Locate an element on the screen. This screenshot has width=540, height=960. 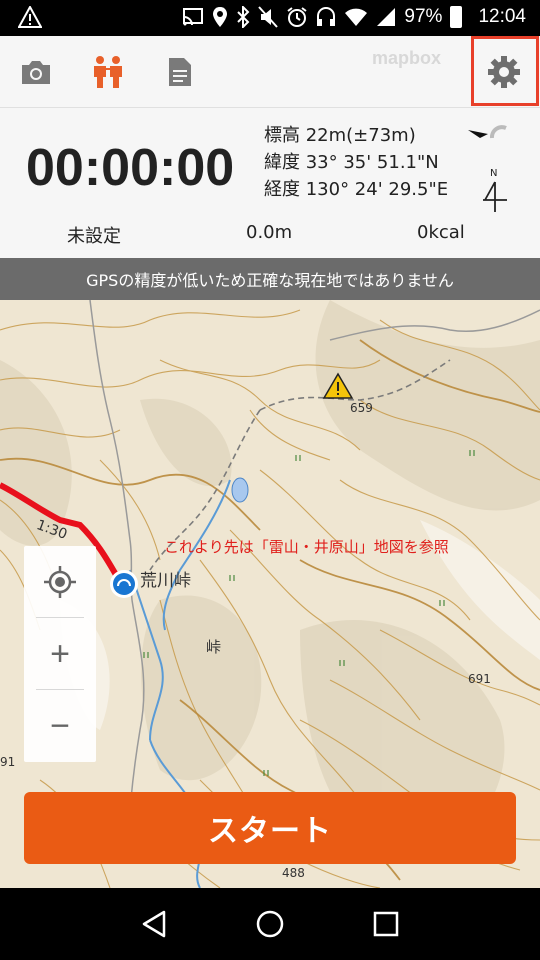
mute-icon is located at coordinates (268, 17).